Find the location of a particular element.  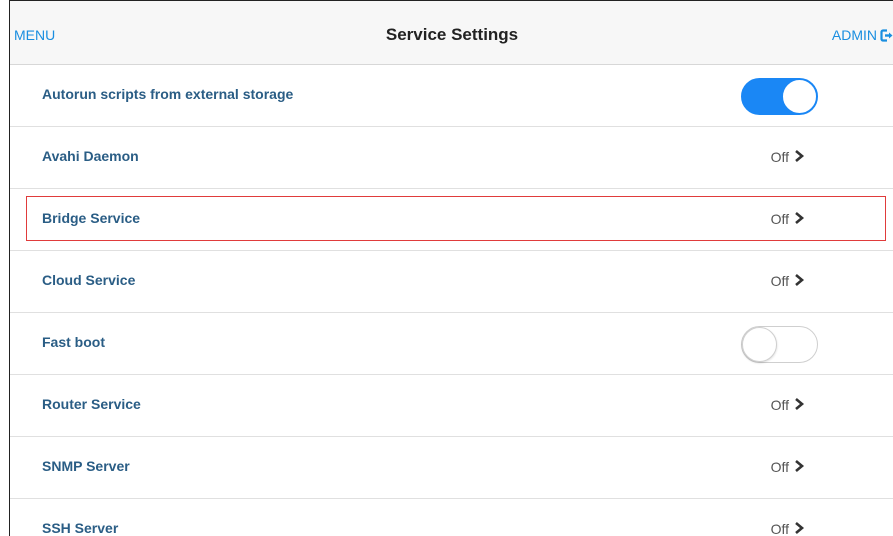

setting-row-avahi-daemon: Avahi Daemon Off is located at coordinates (451, 158).